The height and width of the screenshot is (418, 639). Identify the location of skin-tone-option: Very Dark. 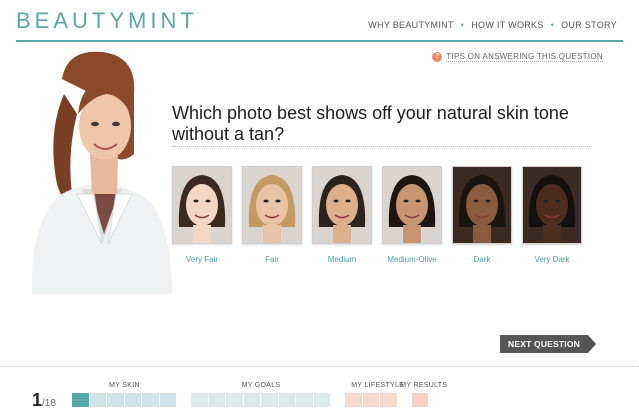
(552, 215).